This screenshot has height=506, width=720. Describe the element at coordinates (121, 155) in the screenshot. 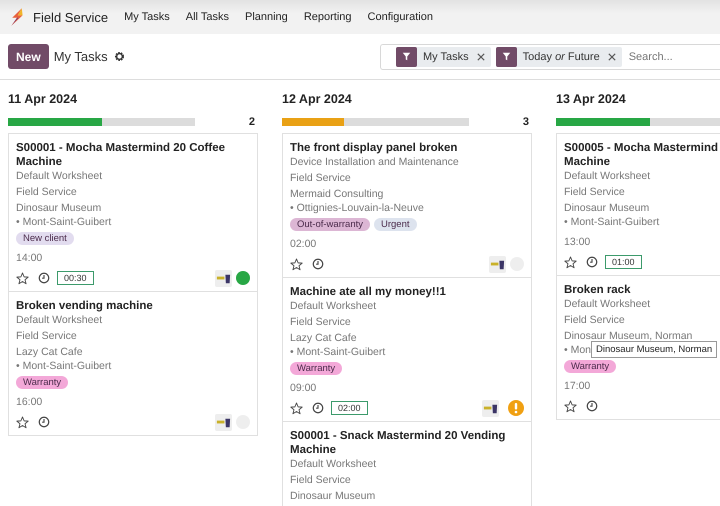

I see `task-title: S00001 - Mocha Mastermind 20 Coffee Machine` at that location.